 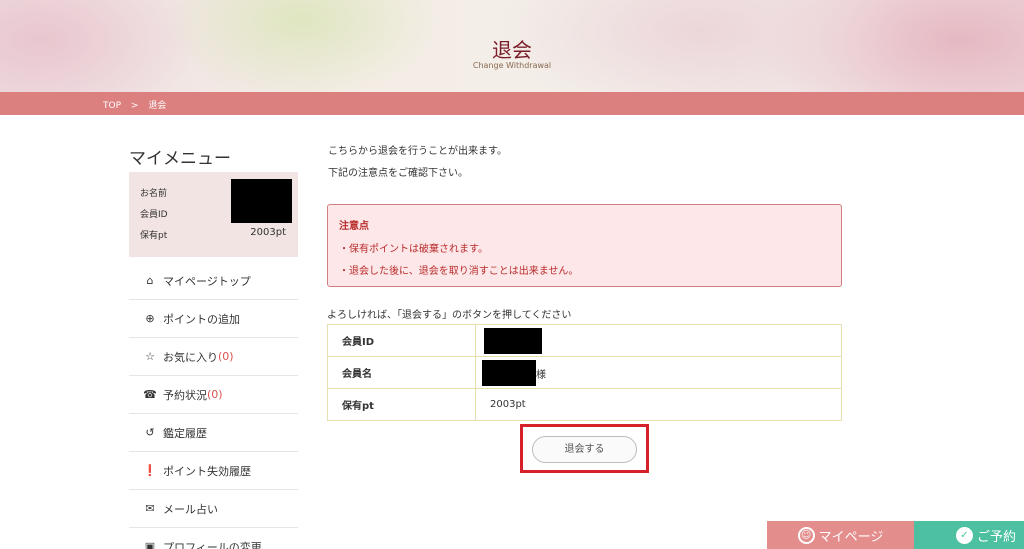 What do you see at coordinates (398, 173) in the screenshot?
I see `intro-text-2: 下記の注意点をご確認下さい。` at bounding box center [398, 173].